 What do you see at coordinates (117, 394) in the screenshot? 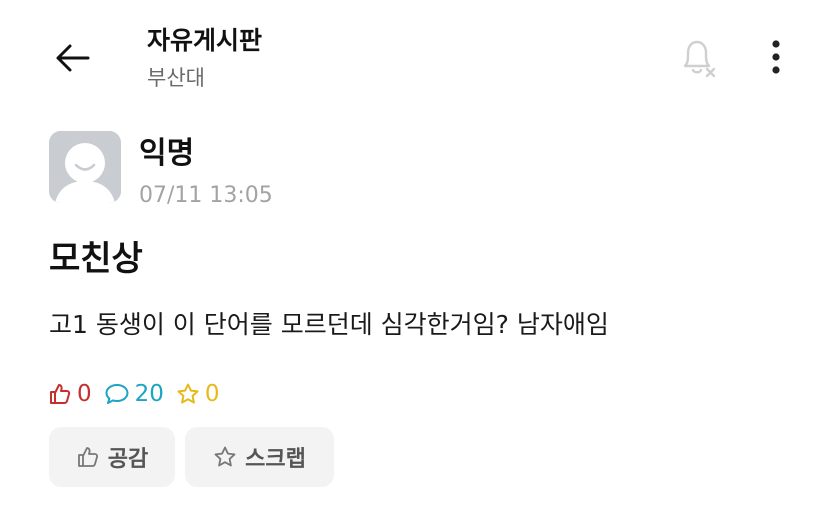
I see `comment-bubble-icon` at bounding box center [117, 394].